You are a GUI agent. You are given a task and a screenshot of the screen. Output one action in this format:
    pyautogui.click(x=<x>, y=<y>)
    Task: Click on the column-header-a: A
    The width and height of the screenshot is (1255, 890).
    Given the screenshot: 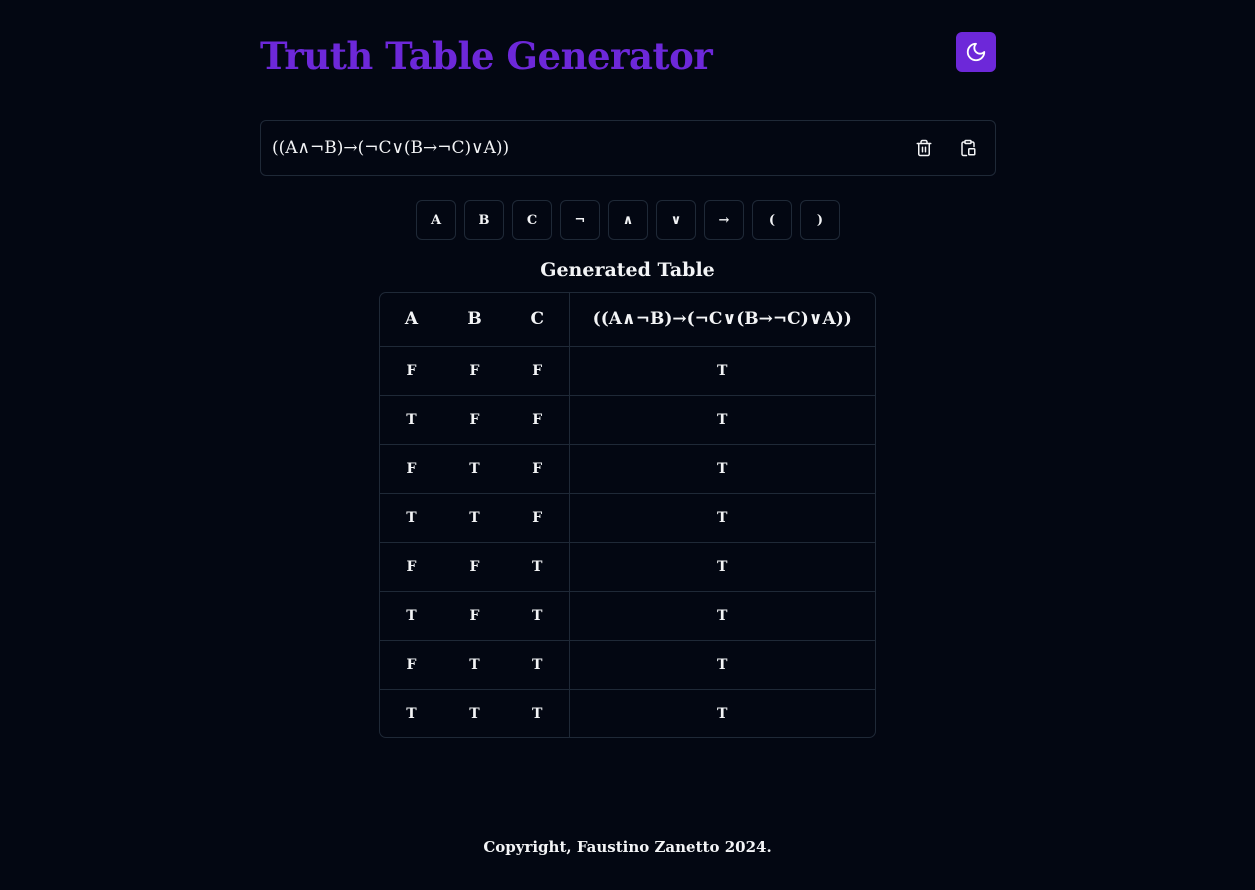 What is the action you would take?
    pyautogui.click(x=411, y=319)
    